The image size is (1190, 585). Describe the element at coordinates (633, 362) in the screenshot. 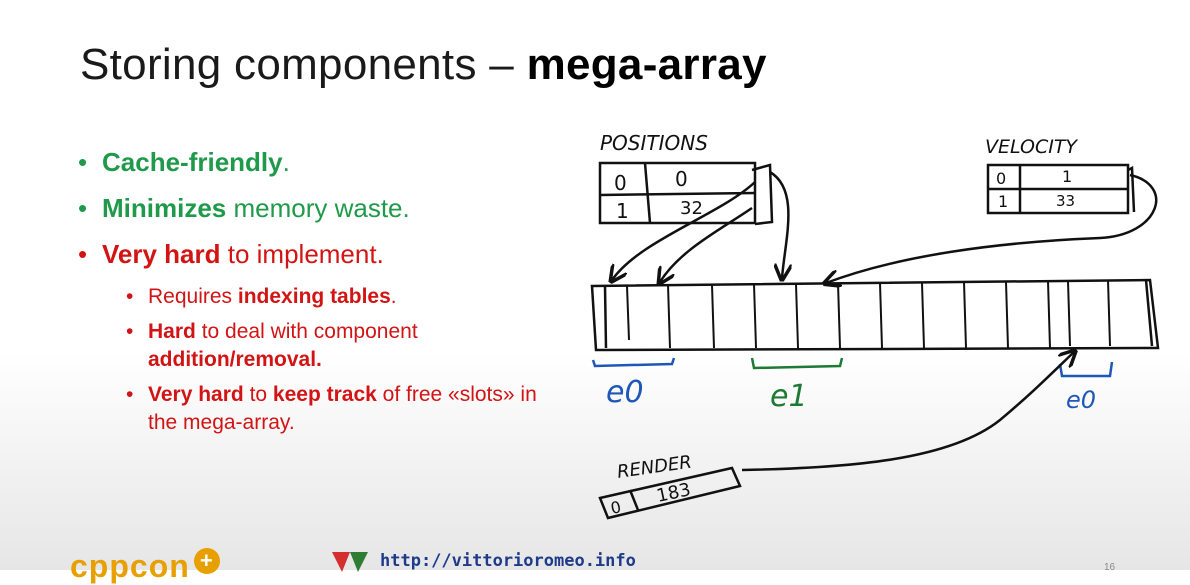

I see `e0-brace` at that location.